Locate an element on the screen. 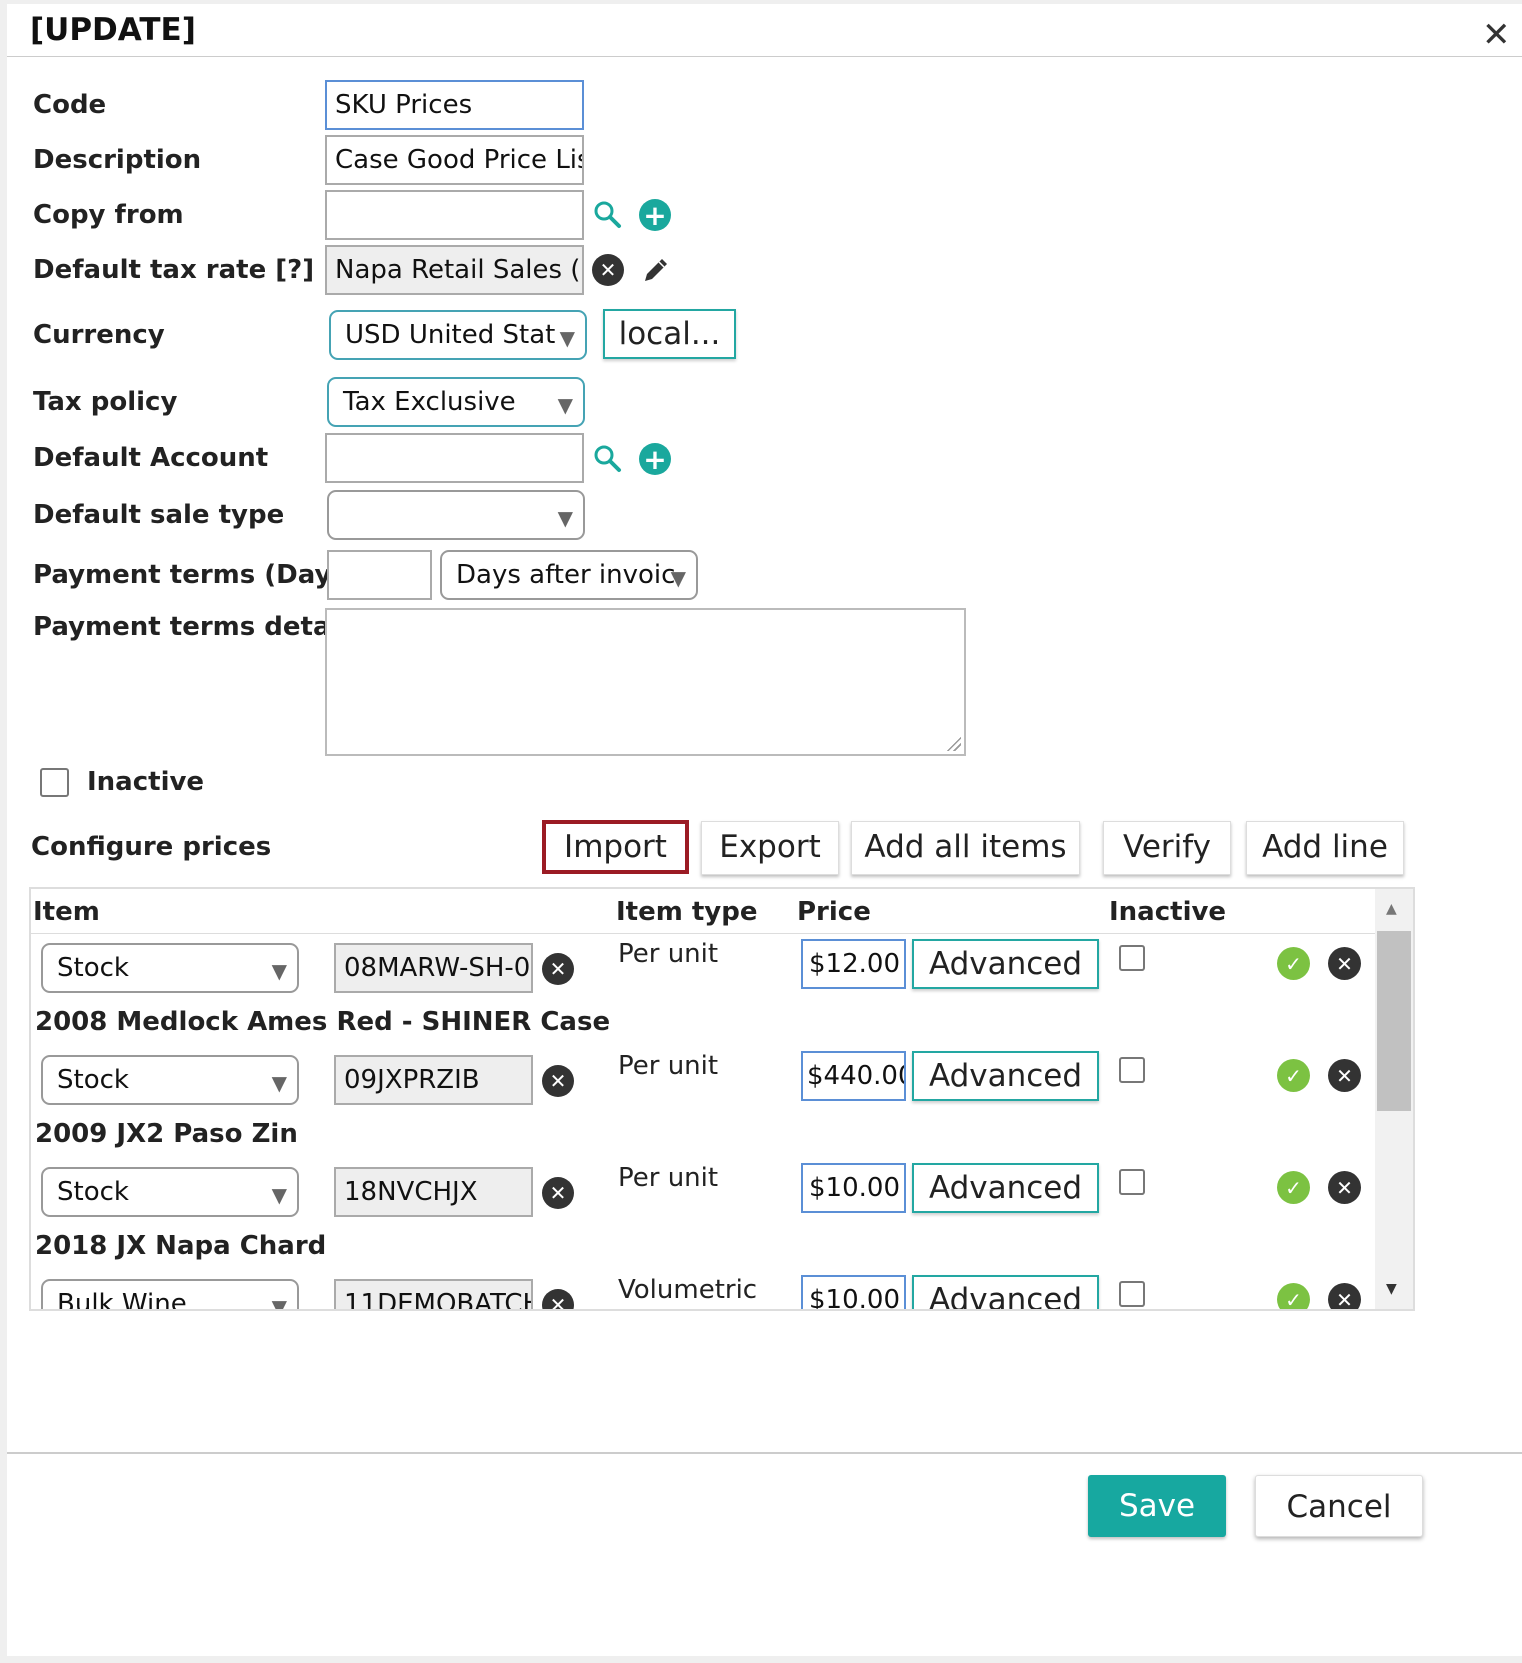  tax-policy-value: Tax Exclusive is located at coordinates (429, 402).